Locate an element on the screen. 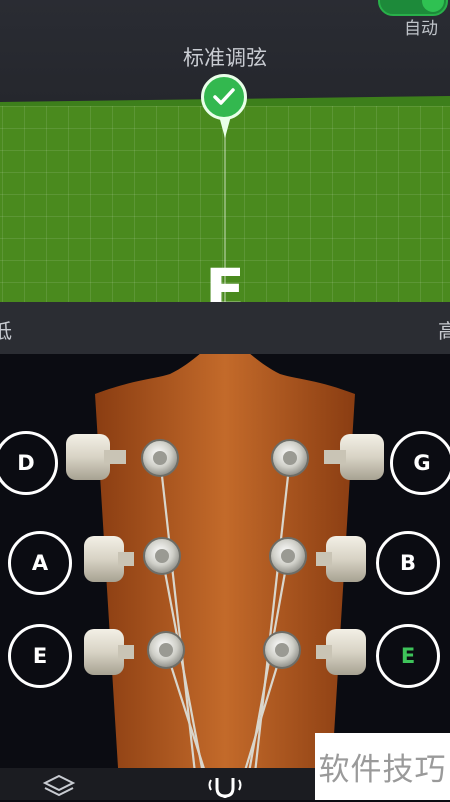 Image resolution: width=450 pixels, height=802 pixels. string-button-high-e: E is located at coordinates (408, 656).